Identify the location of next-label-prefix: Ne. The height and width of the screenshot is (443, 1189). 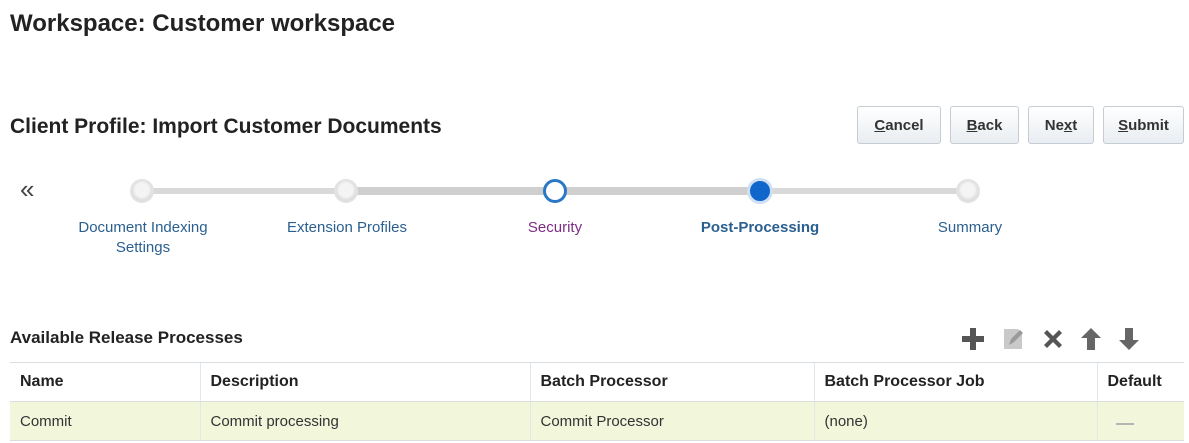
(1054, 125).